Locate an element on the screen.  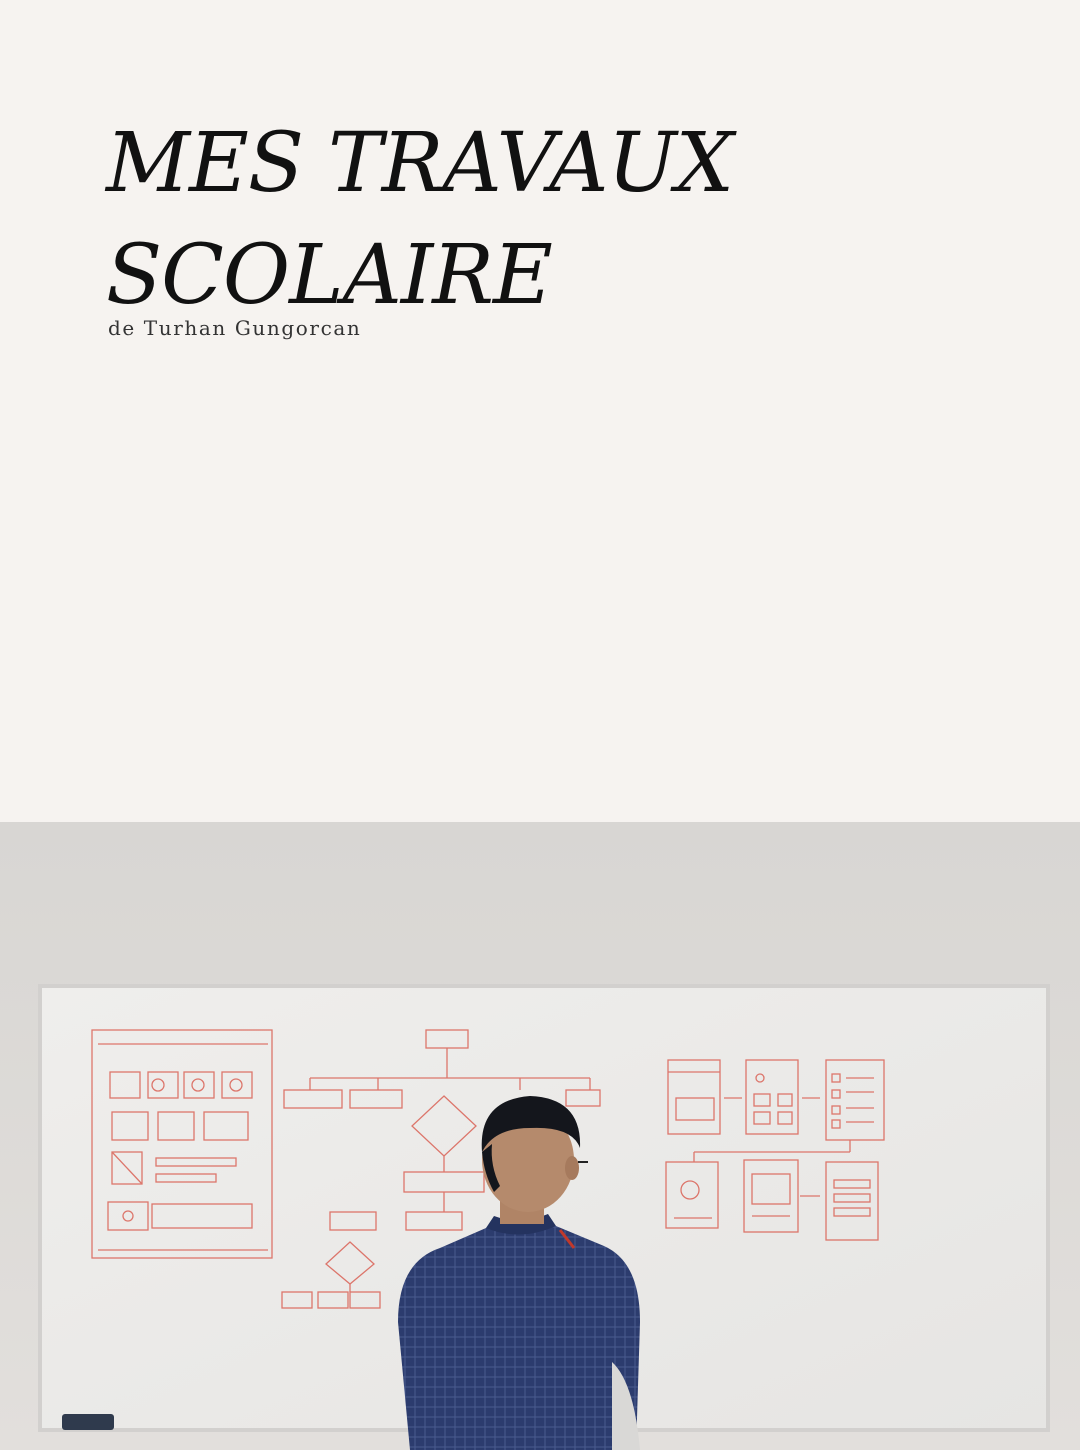
title-line-1: MES TRAVAUX is located at coordinates (420, 163).